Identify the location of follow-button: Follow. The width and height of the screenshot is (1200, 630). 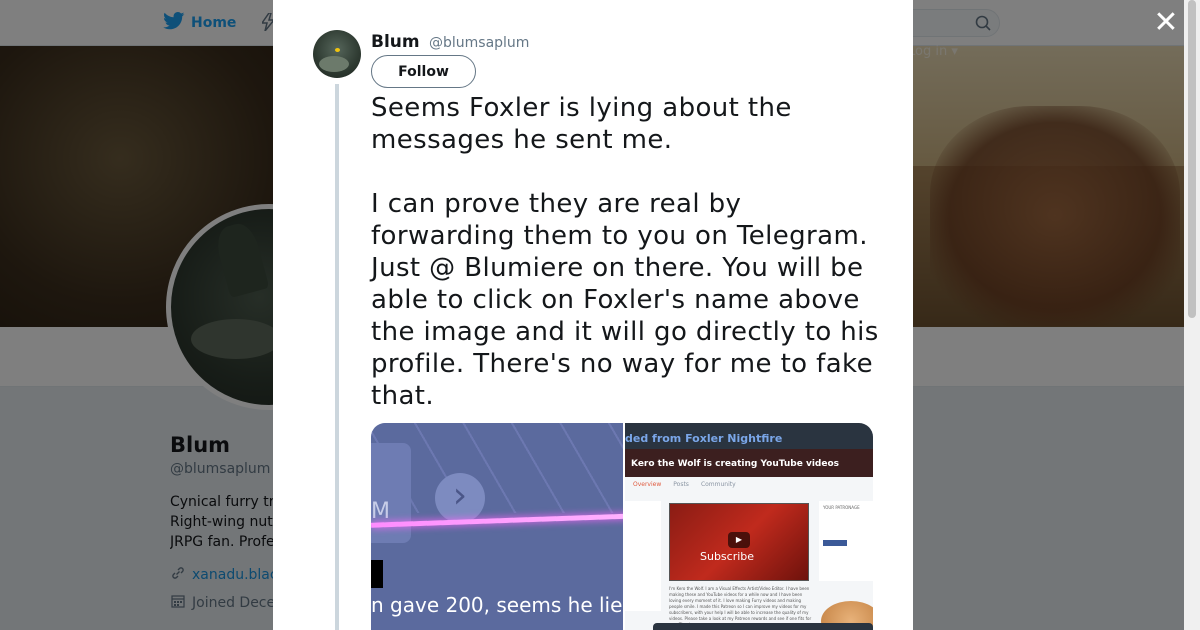
(423, 71).